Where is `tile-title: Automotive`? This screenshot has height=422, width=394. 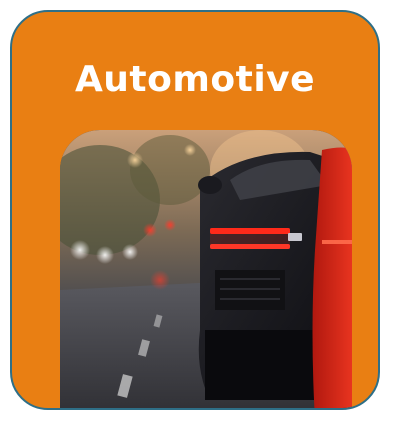 tile-title: Automotive is located at coordinates (195, 79).